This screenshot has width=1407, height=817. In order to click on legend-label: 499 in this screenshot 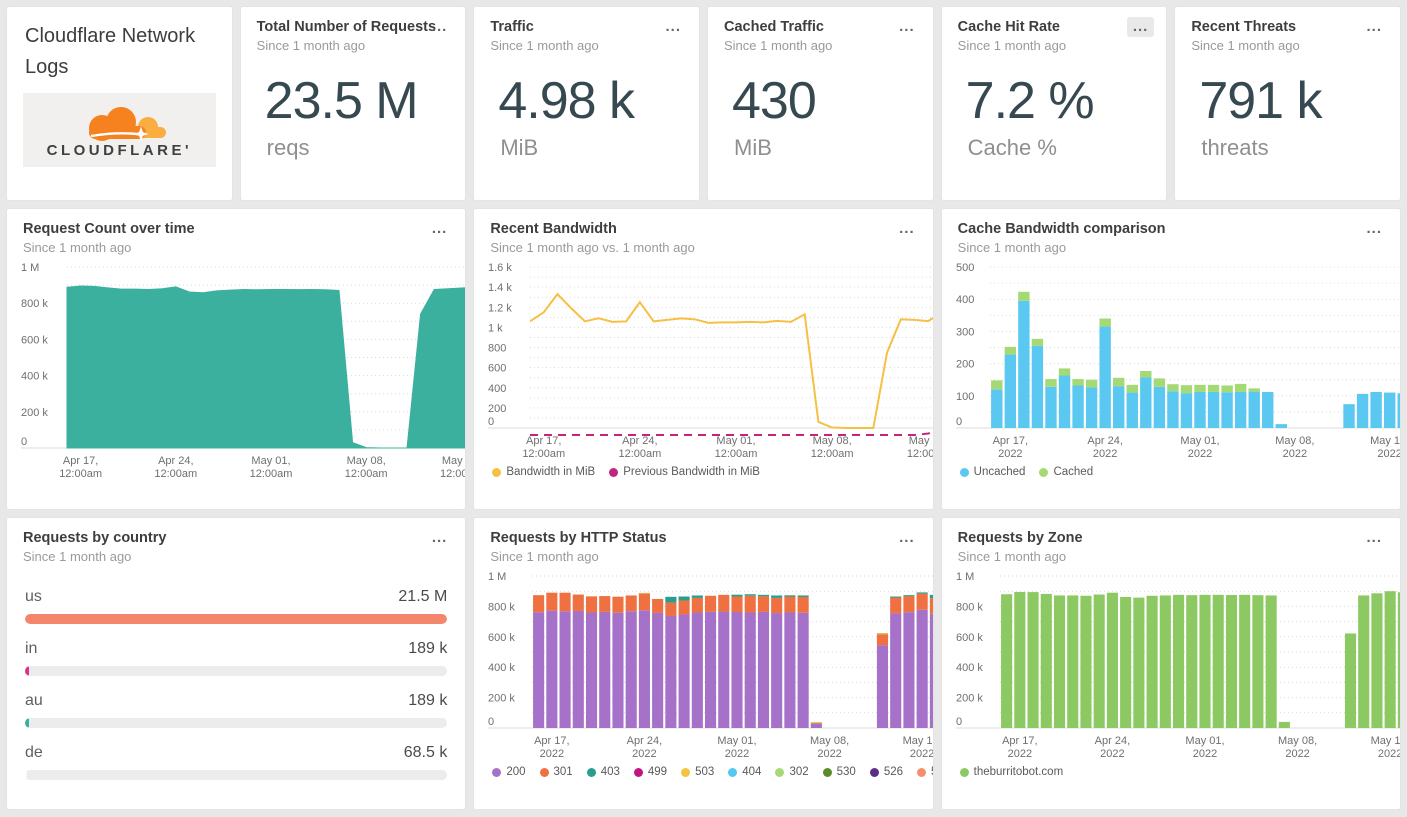, I will do `click(657, 772)`.